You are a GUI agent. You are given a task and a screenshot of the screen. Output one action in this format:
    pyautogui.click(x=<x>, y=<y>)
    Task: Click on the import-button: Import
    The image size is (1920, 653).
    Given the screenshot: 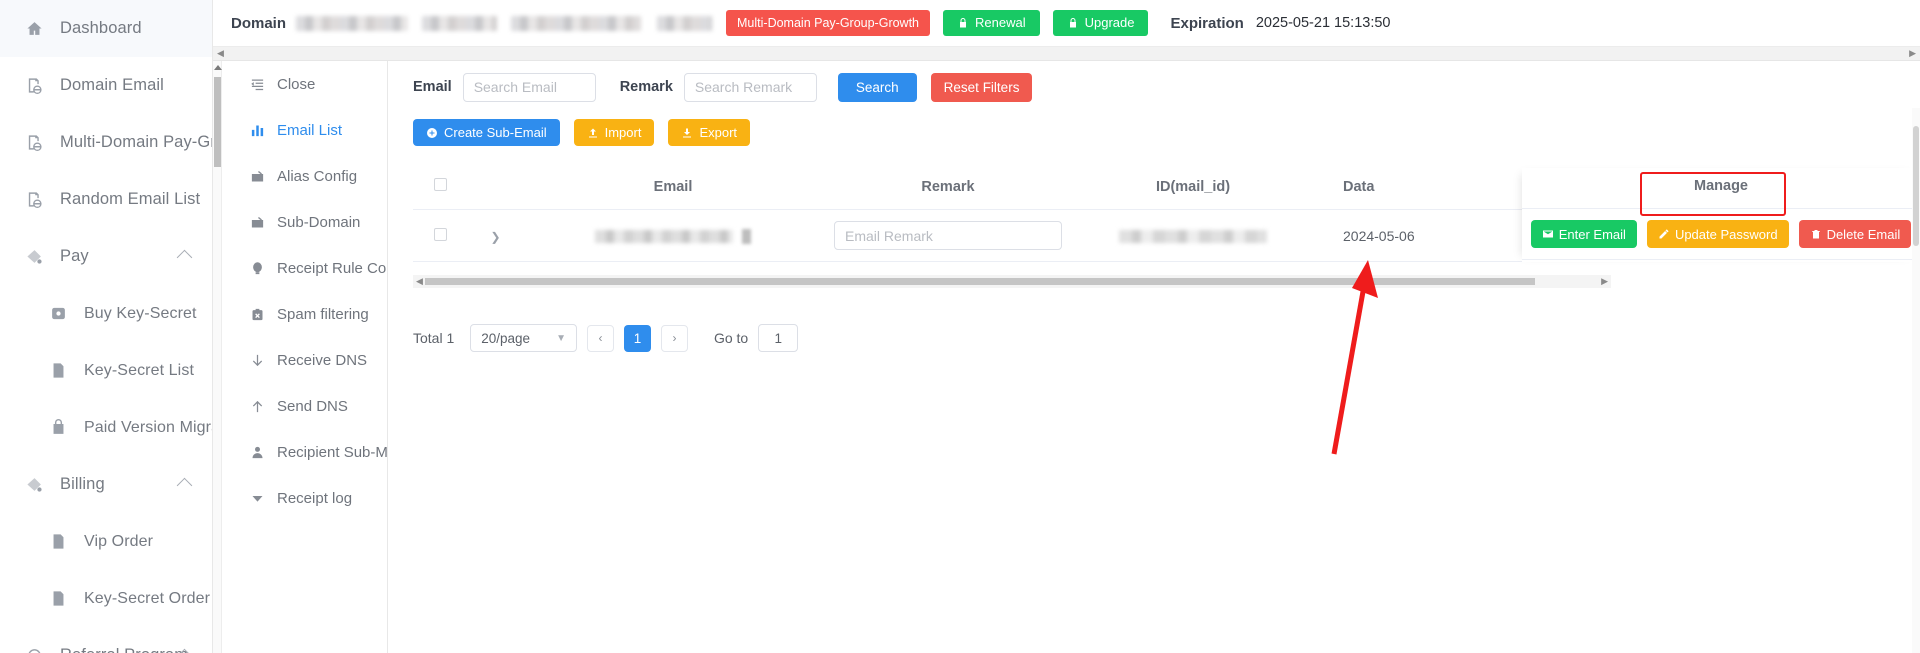 What is the action you would take?
    pyautogui.click(x=614, y=132)
    